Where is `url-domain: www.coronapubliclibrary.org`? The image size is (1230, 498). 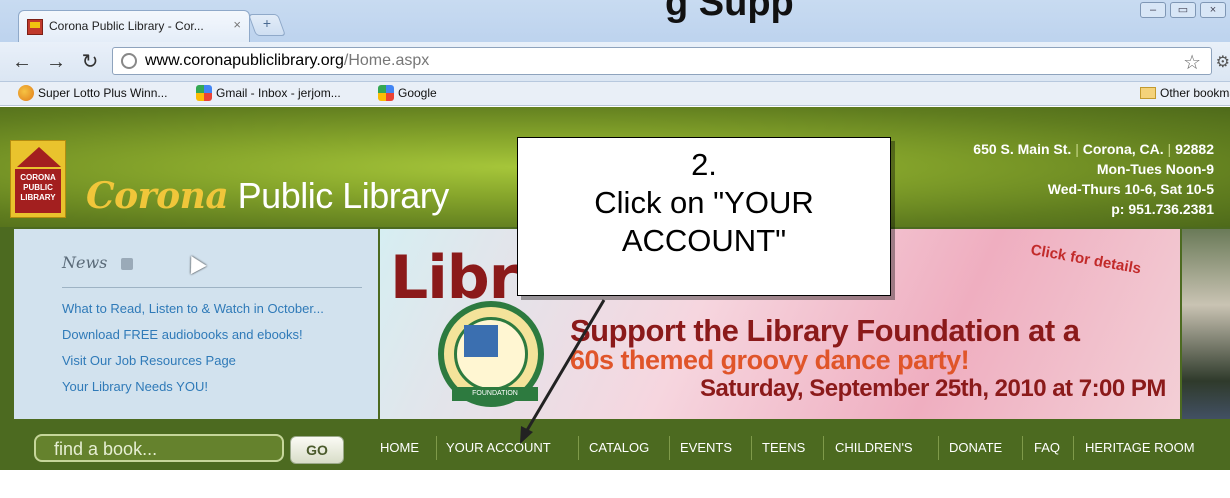 url-domain: www.coronapubliclibrary.org is located at coordinates (244, 60).